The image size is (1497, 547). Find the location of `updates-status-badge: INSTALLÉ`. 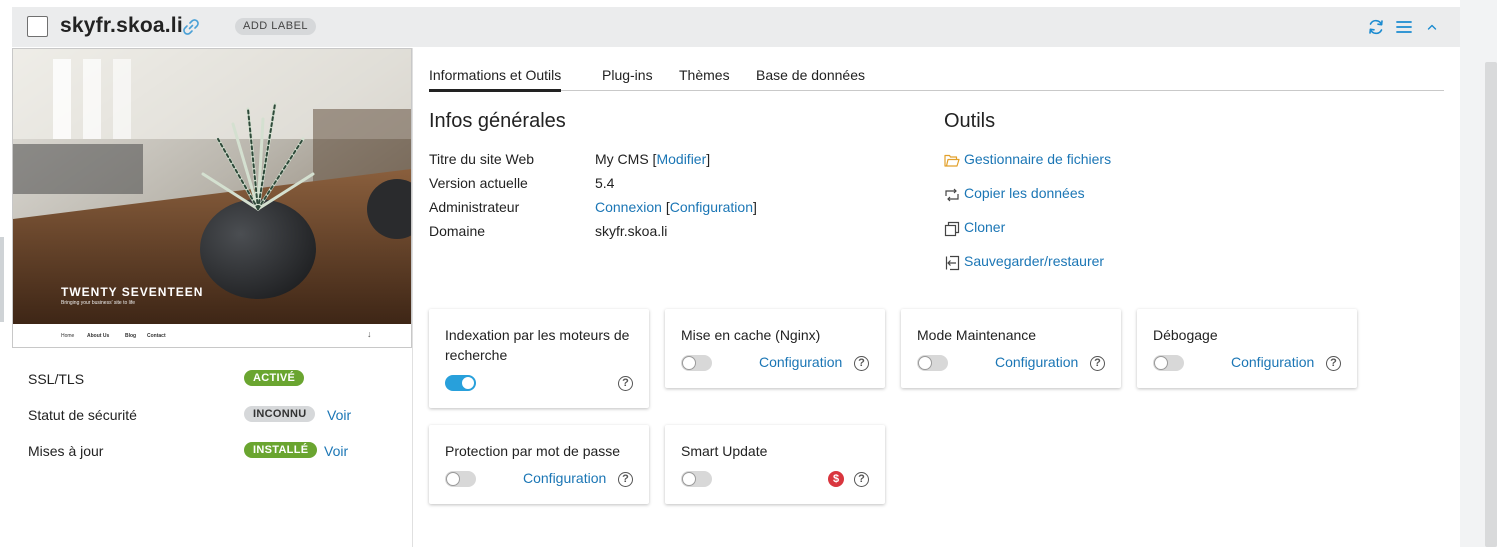

updates-status-badge: INSTALLÉ is located at coordinates (281, 450).